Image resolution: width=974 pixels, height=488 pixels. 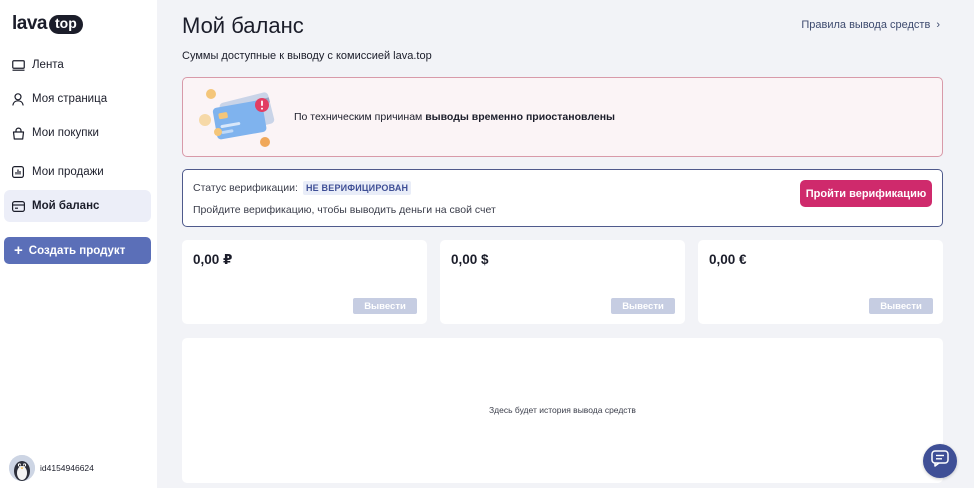 I want to click on sidebar-item-my-page: Моя страница, so click(x=77, y=99).